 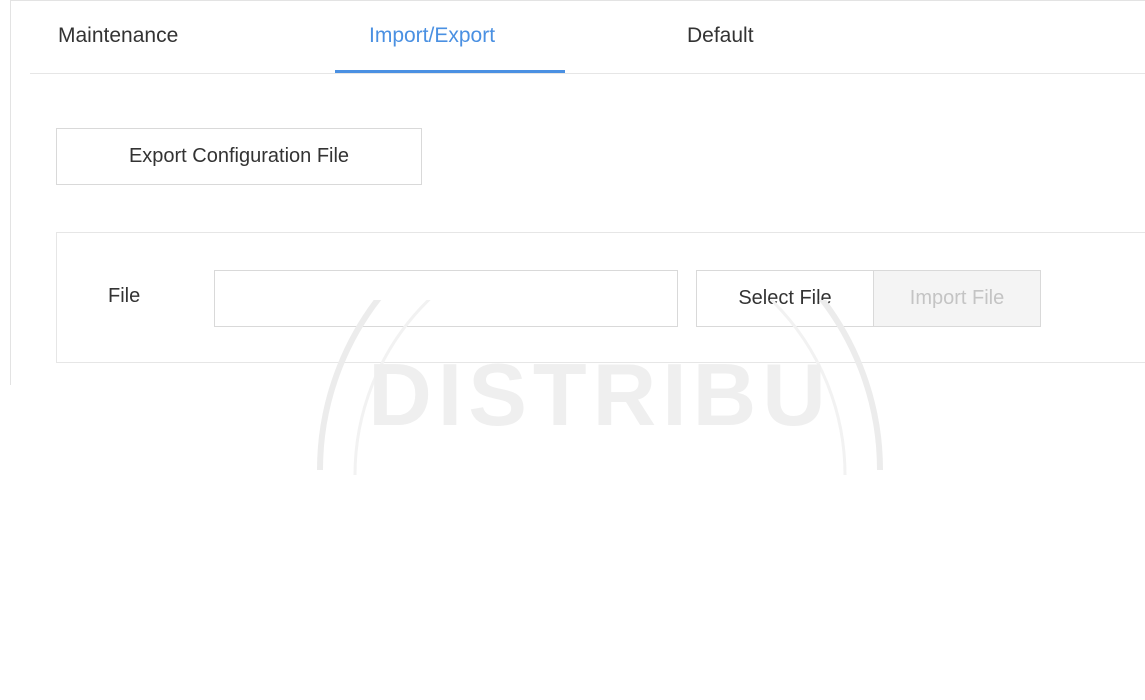 I want to click on export-configuration-file-button: Export Configuration File, so click(x=239, y=156).